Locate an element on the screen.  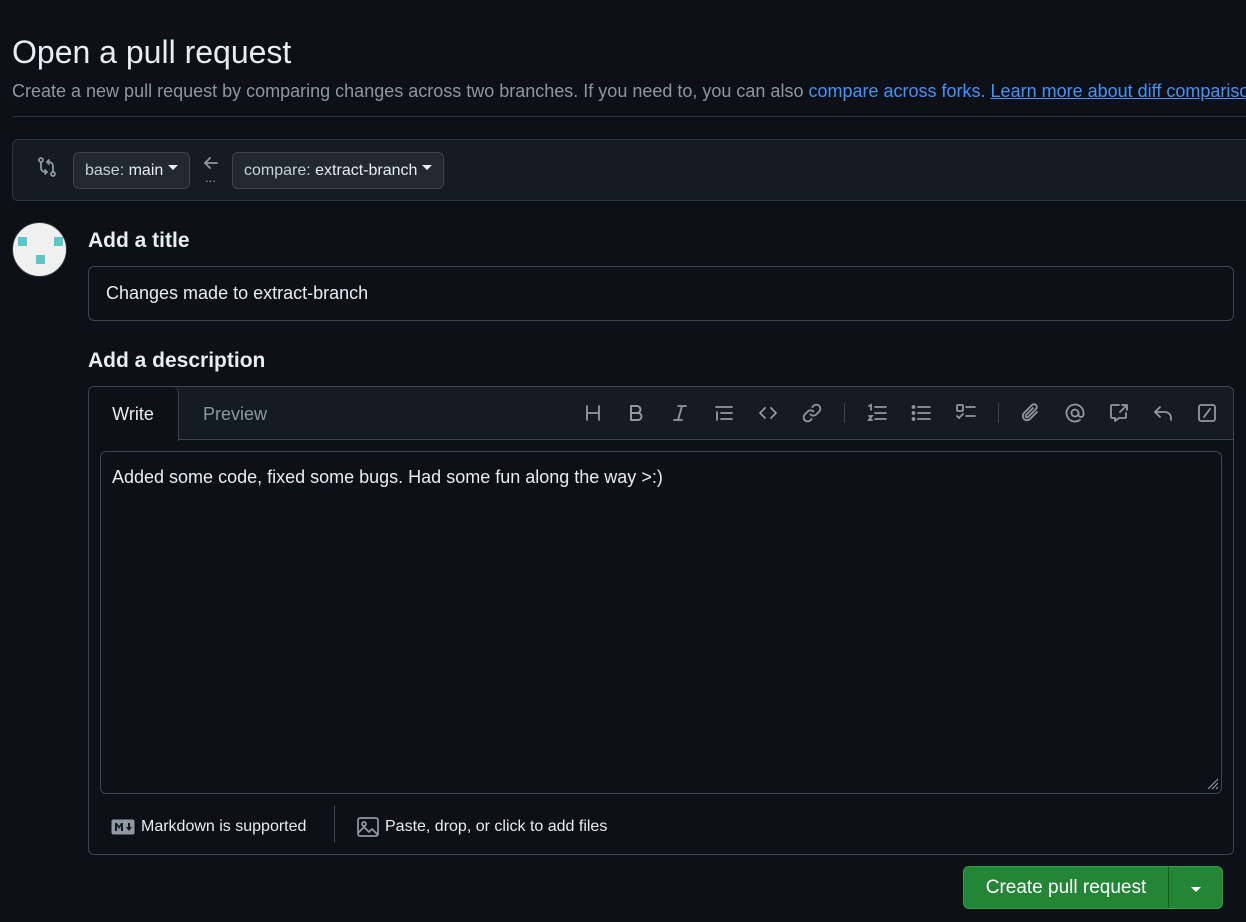
learn-more-link: Learn more about diff comparisons is located at coordinates (1118, 91).